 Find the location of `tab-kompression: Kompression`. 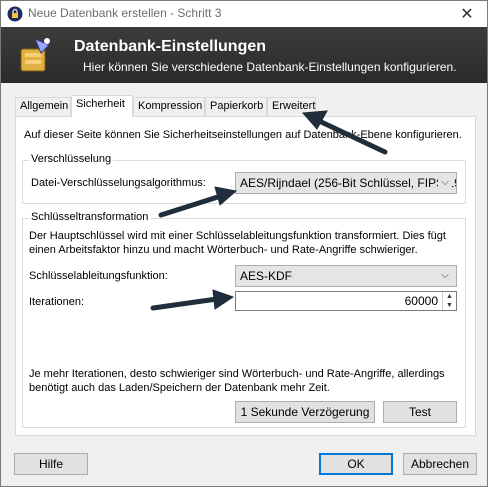

tab-kompression: Kompression is located at coordinates (169, 106).